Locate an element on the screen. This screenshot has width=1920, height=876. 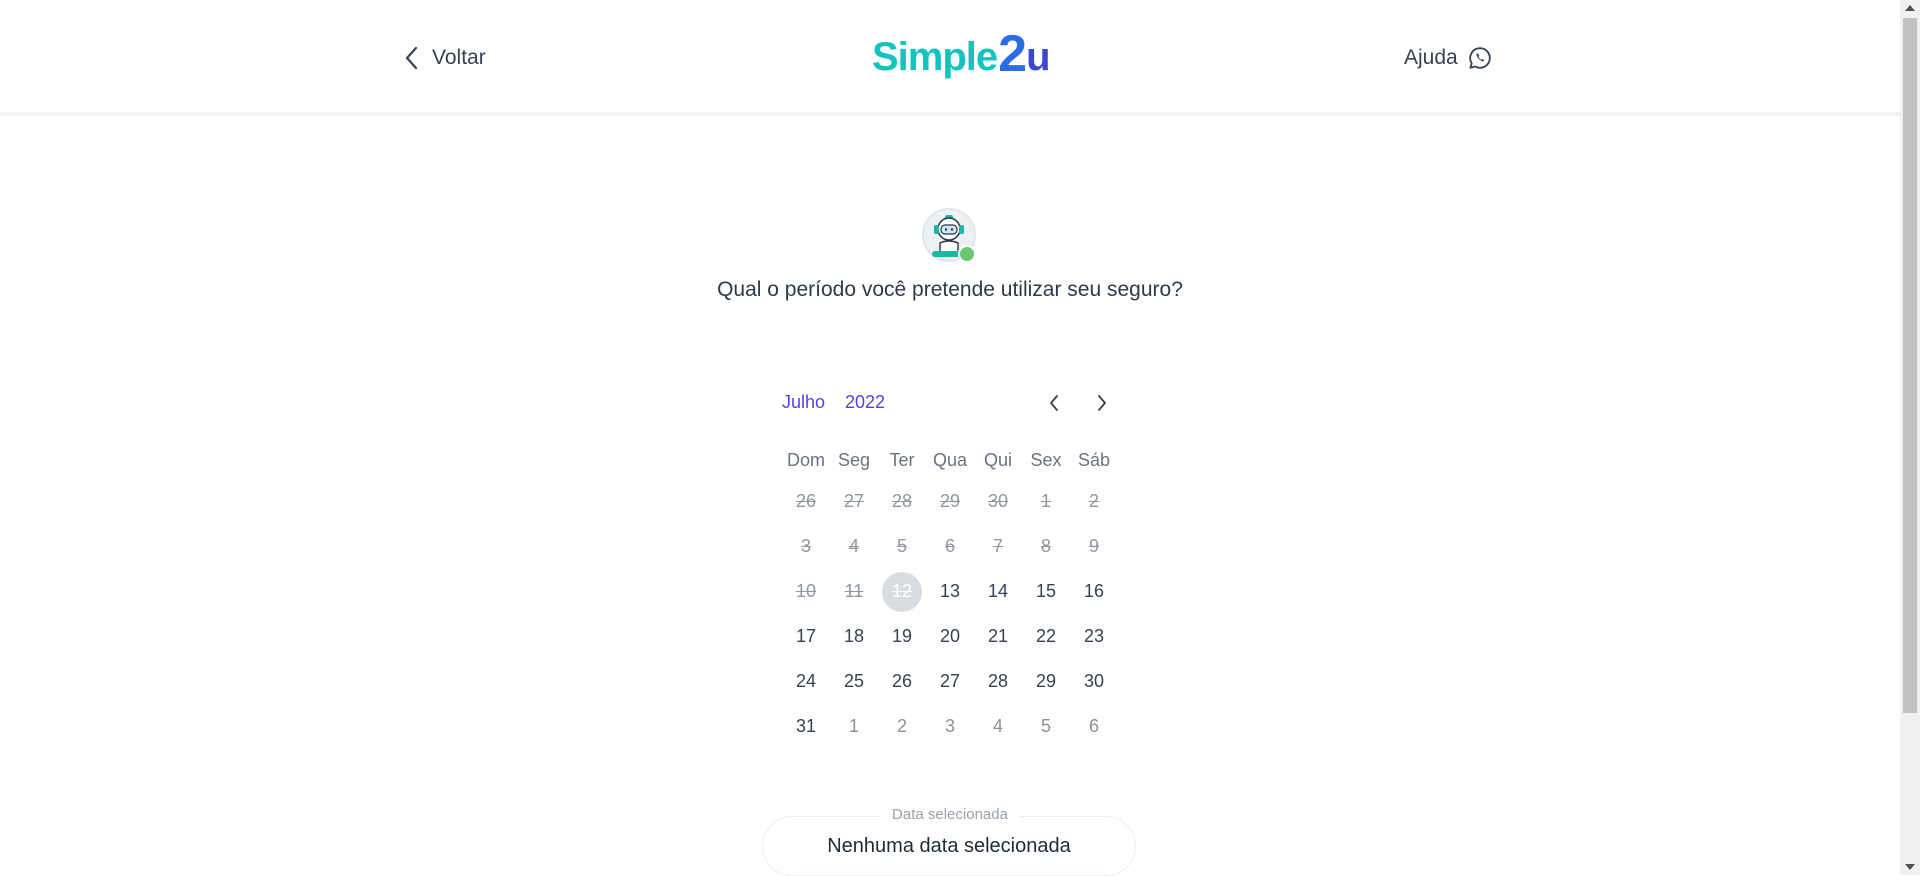
calendar-day: 23 is located at coordinates (1094, 636).